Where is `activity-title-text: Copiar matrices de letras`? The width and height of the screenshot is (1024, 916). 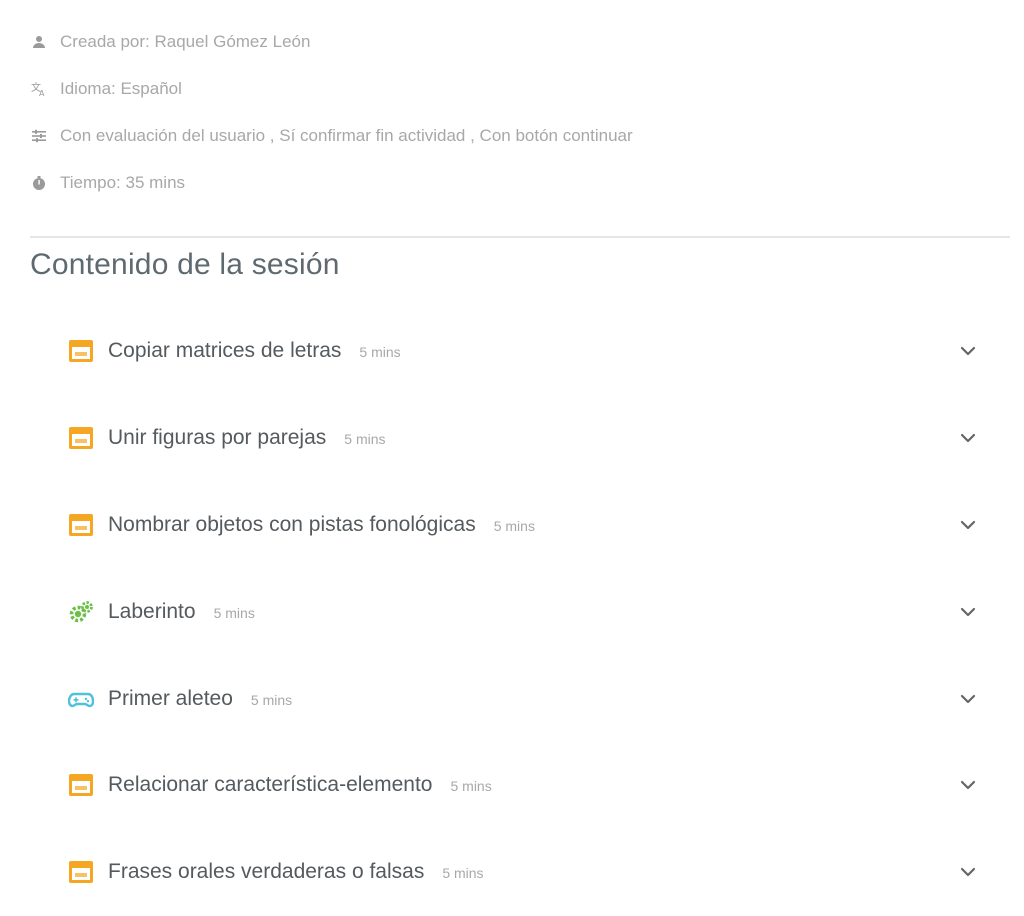 activity-title-text: Copiar matrices de letras is located at coordinates (225, 351).